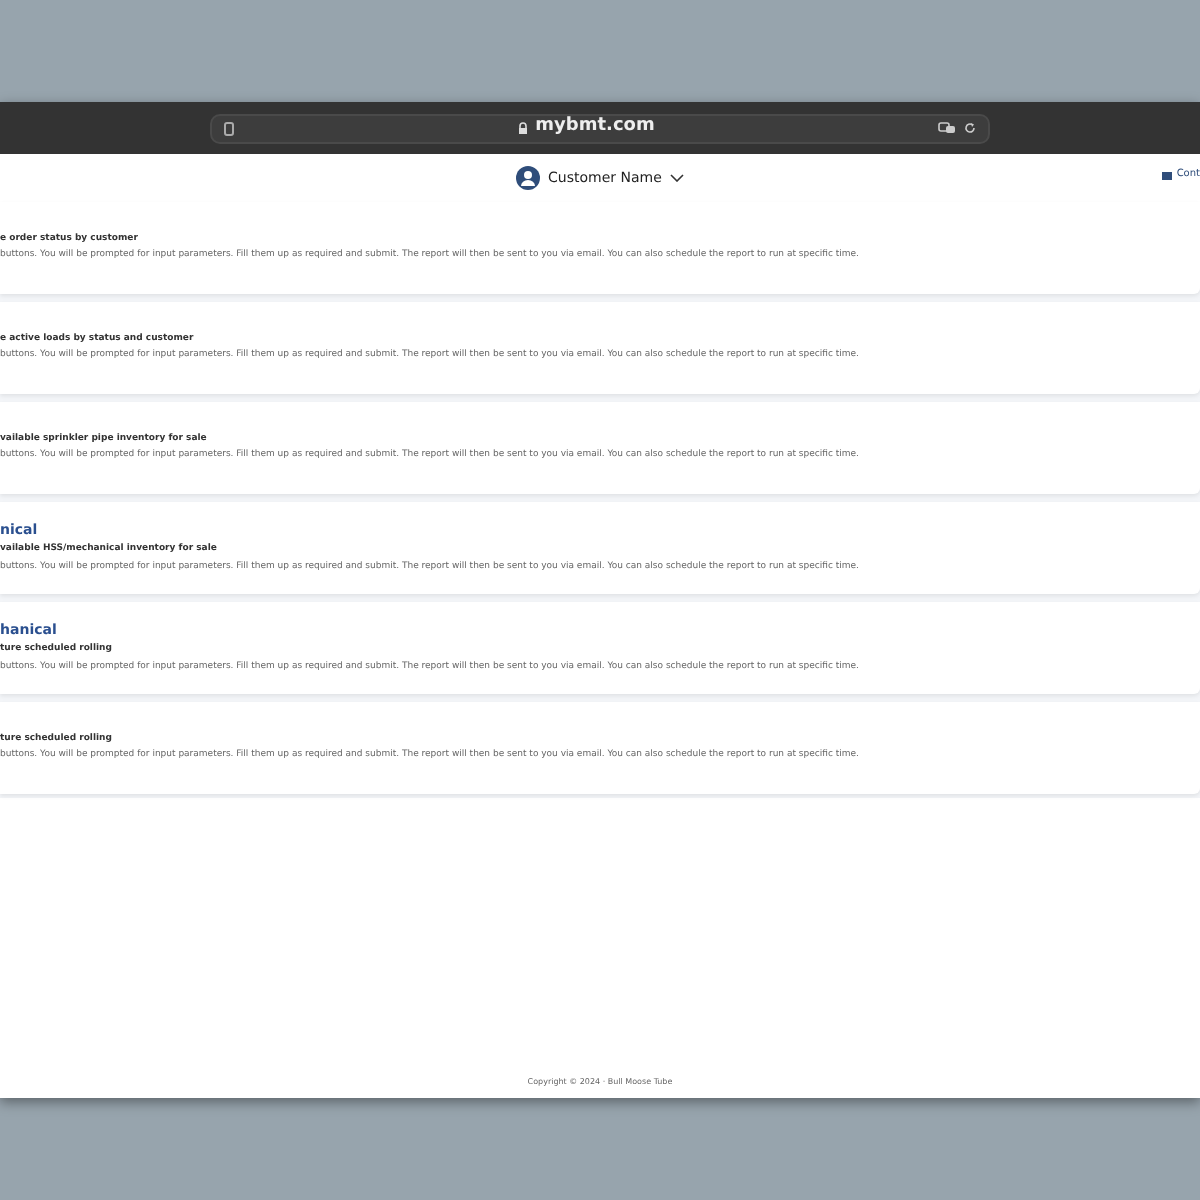 This screenshot has width=1200, height=1200. Describe the element at coordinates (229, 128) in the screenshot. I see `tab-icon` at that location.